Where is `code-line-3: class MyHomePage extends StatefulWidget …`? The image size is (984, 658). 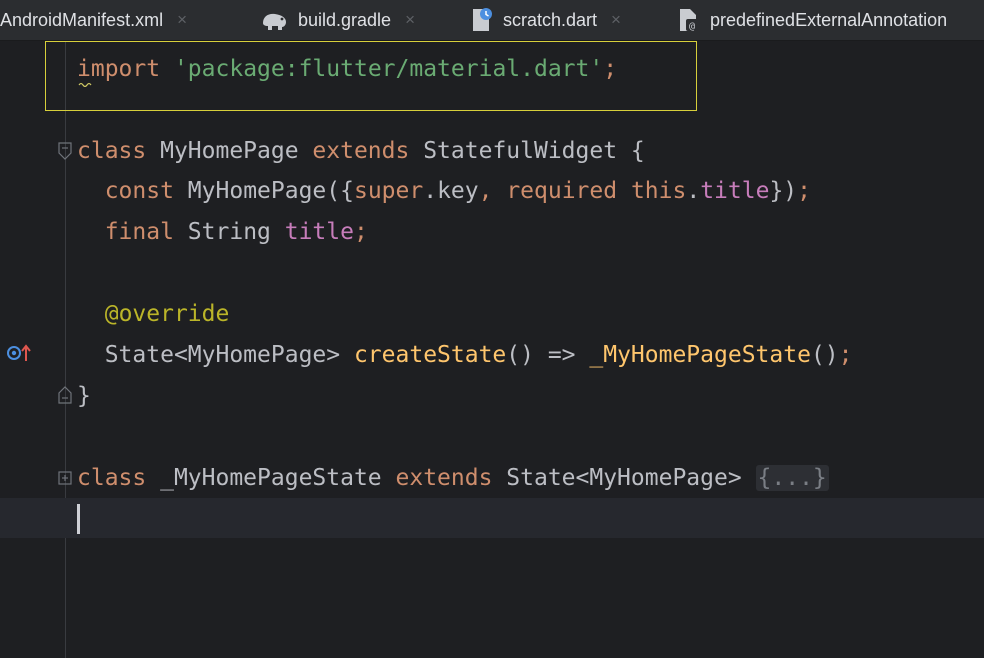
code-line-3: class MyHomePage extends StatefulWidget … is located at coordinates (361, 151).